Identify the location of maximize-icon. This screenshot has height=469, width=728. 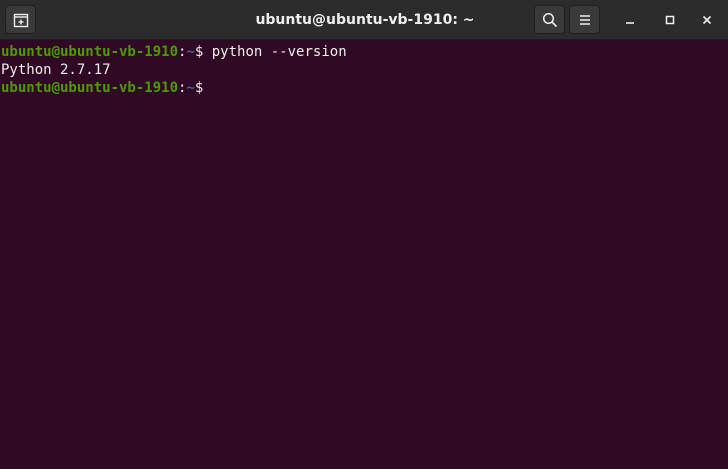
(670, 20).